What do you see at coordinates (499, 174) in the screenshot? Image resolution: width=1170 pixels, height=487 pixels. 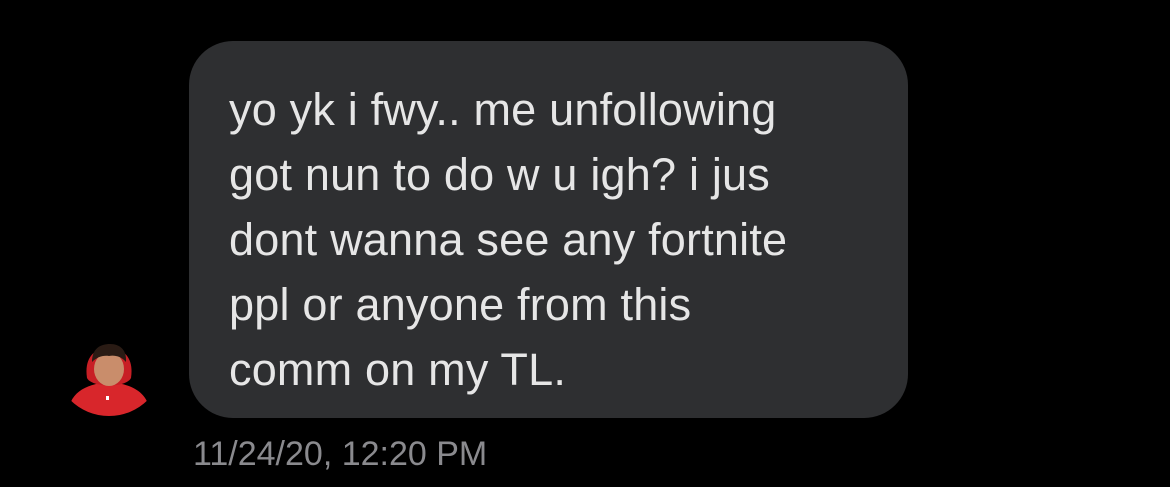 I see `message-text-line: got nun to do w u igh? i jus` at bounding box center [499, 174].